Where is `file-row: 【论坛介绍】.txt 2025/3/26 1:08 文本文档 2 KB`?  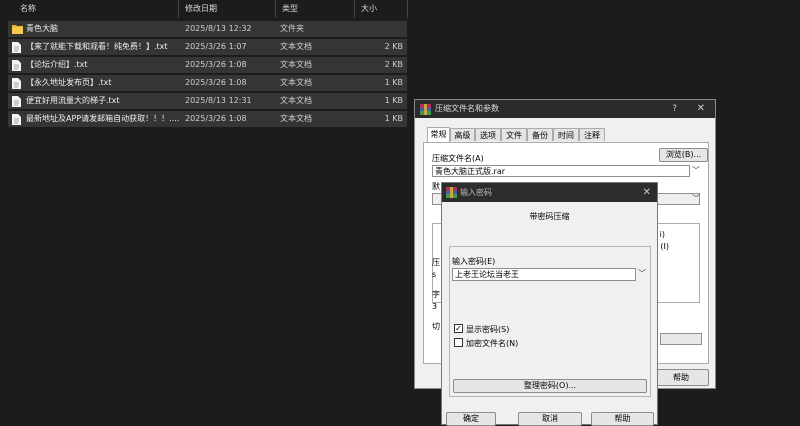
file-row: 【论坛介绍】.txt 2025/3/26 1:08 文本文档 2 KB is located at coordinates (207, 65).